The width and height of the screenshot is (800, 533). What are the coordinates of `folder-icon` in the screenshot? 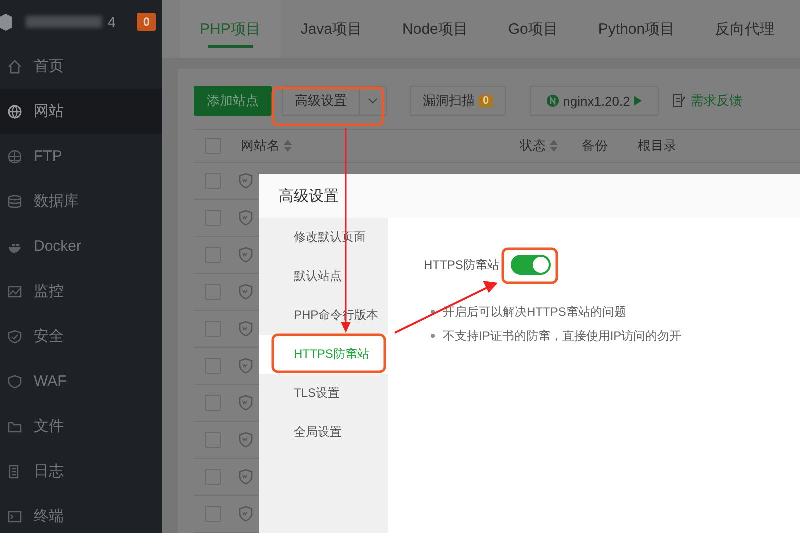 It's located at (15, 427).